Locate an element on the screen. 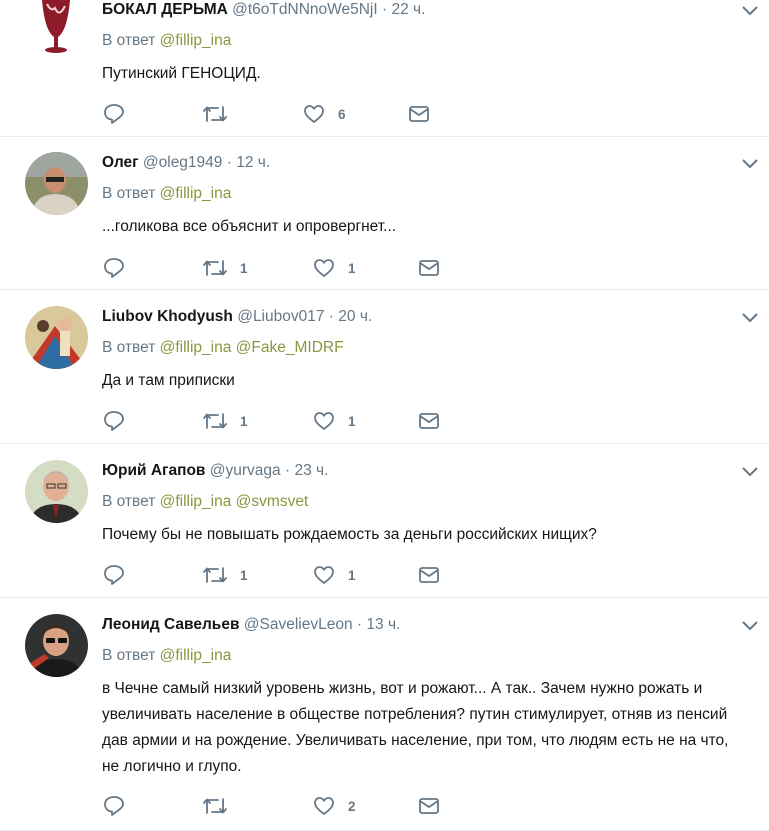 This screenshot has height=831, width=769. like-button: 6 is located at coordinates (354, 114).